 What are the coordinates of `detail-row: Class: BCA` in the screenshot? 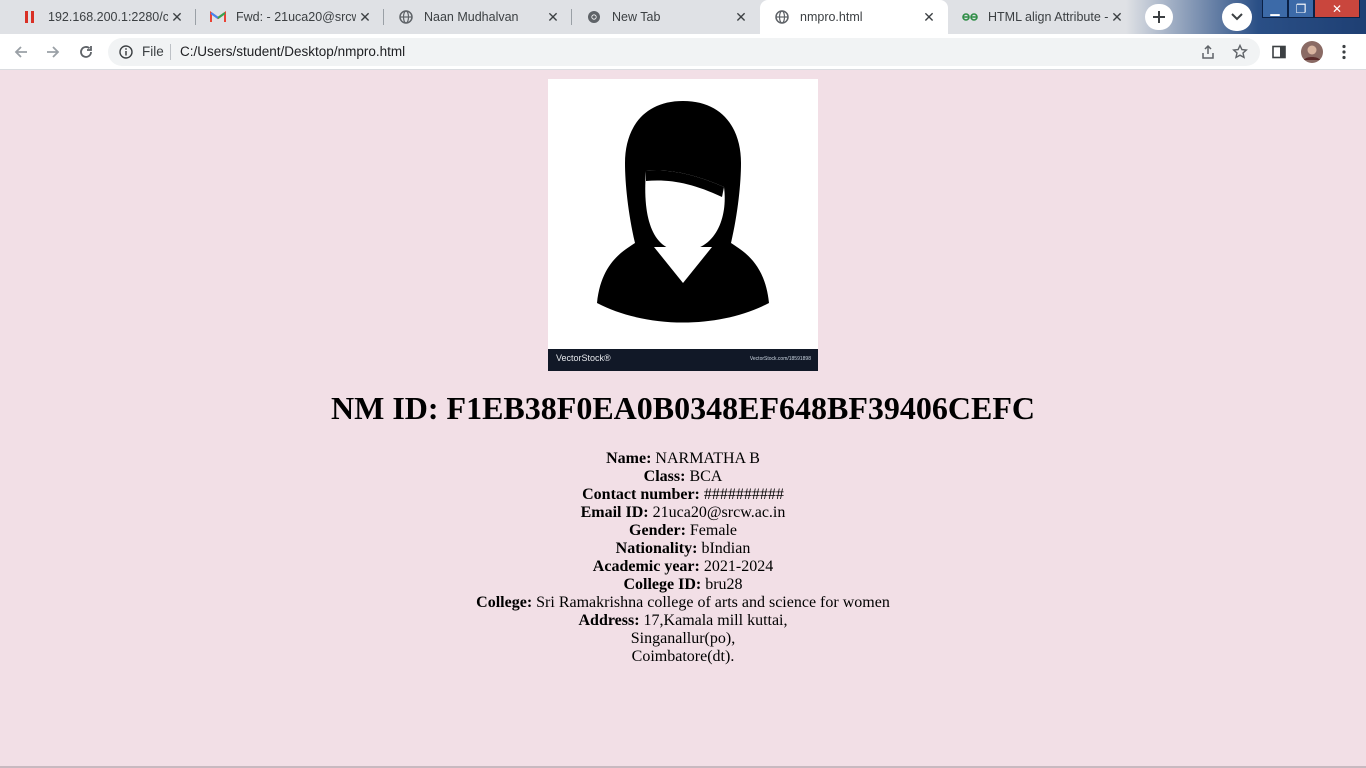 It's located at (683, 477).